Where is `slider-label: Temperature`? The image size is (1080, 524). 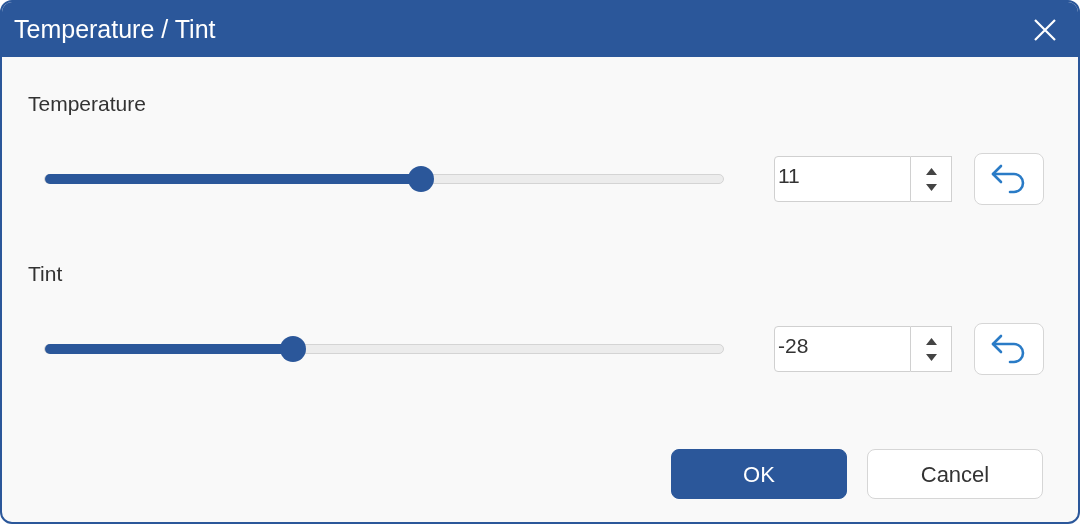 slider-label: Temperature is located at coordinates (87, 104).